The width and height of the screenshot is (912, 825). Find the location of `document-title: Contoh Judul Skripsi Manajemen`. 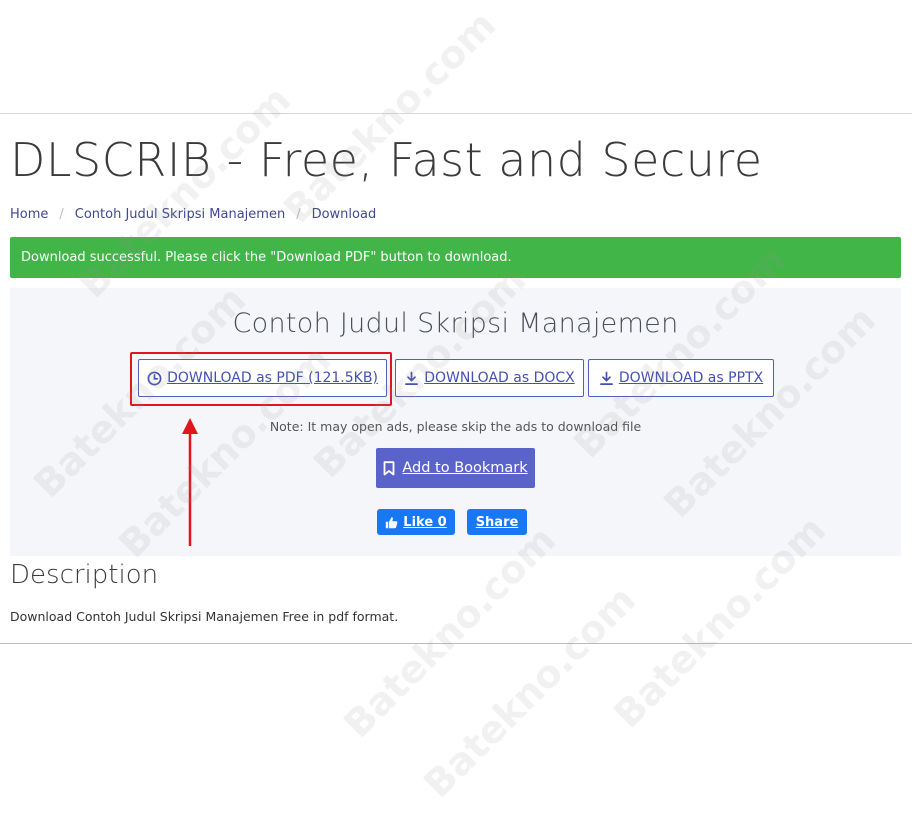

document-title: Contoh Judul Skripsi Manajemen is located at coordinates (455, 323).